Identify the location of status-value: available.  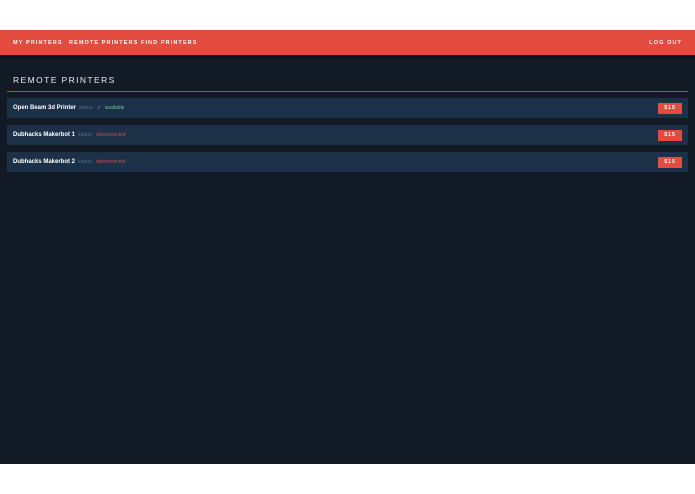
(114, 108).